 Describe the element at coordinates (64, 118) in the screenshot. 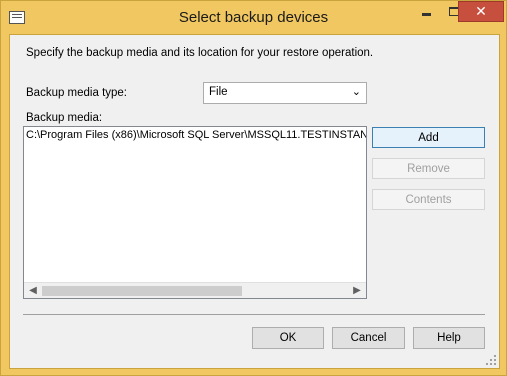

I see `backup-media-label: Backup media:` at that location.